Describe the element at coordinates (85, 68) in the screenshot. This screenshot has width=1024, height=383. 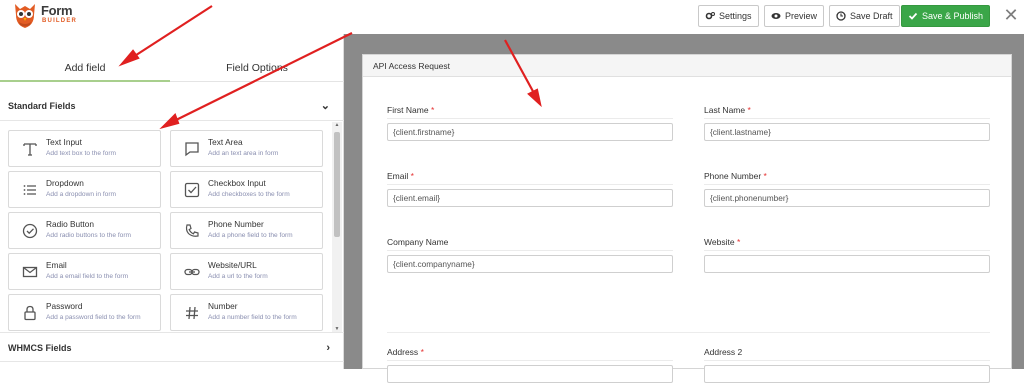
I see `tab-add-field: Add field` at that location.